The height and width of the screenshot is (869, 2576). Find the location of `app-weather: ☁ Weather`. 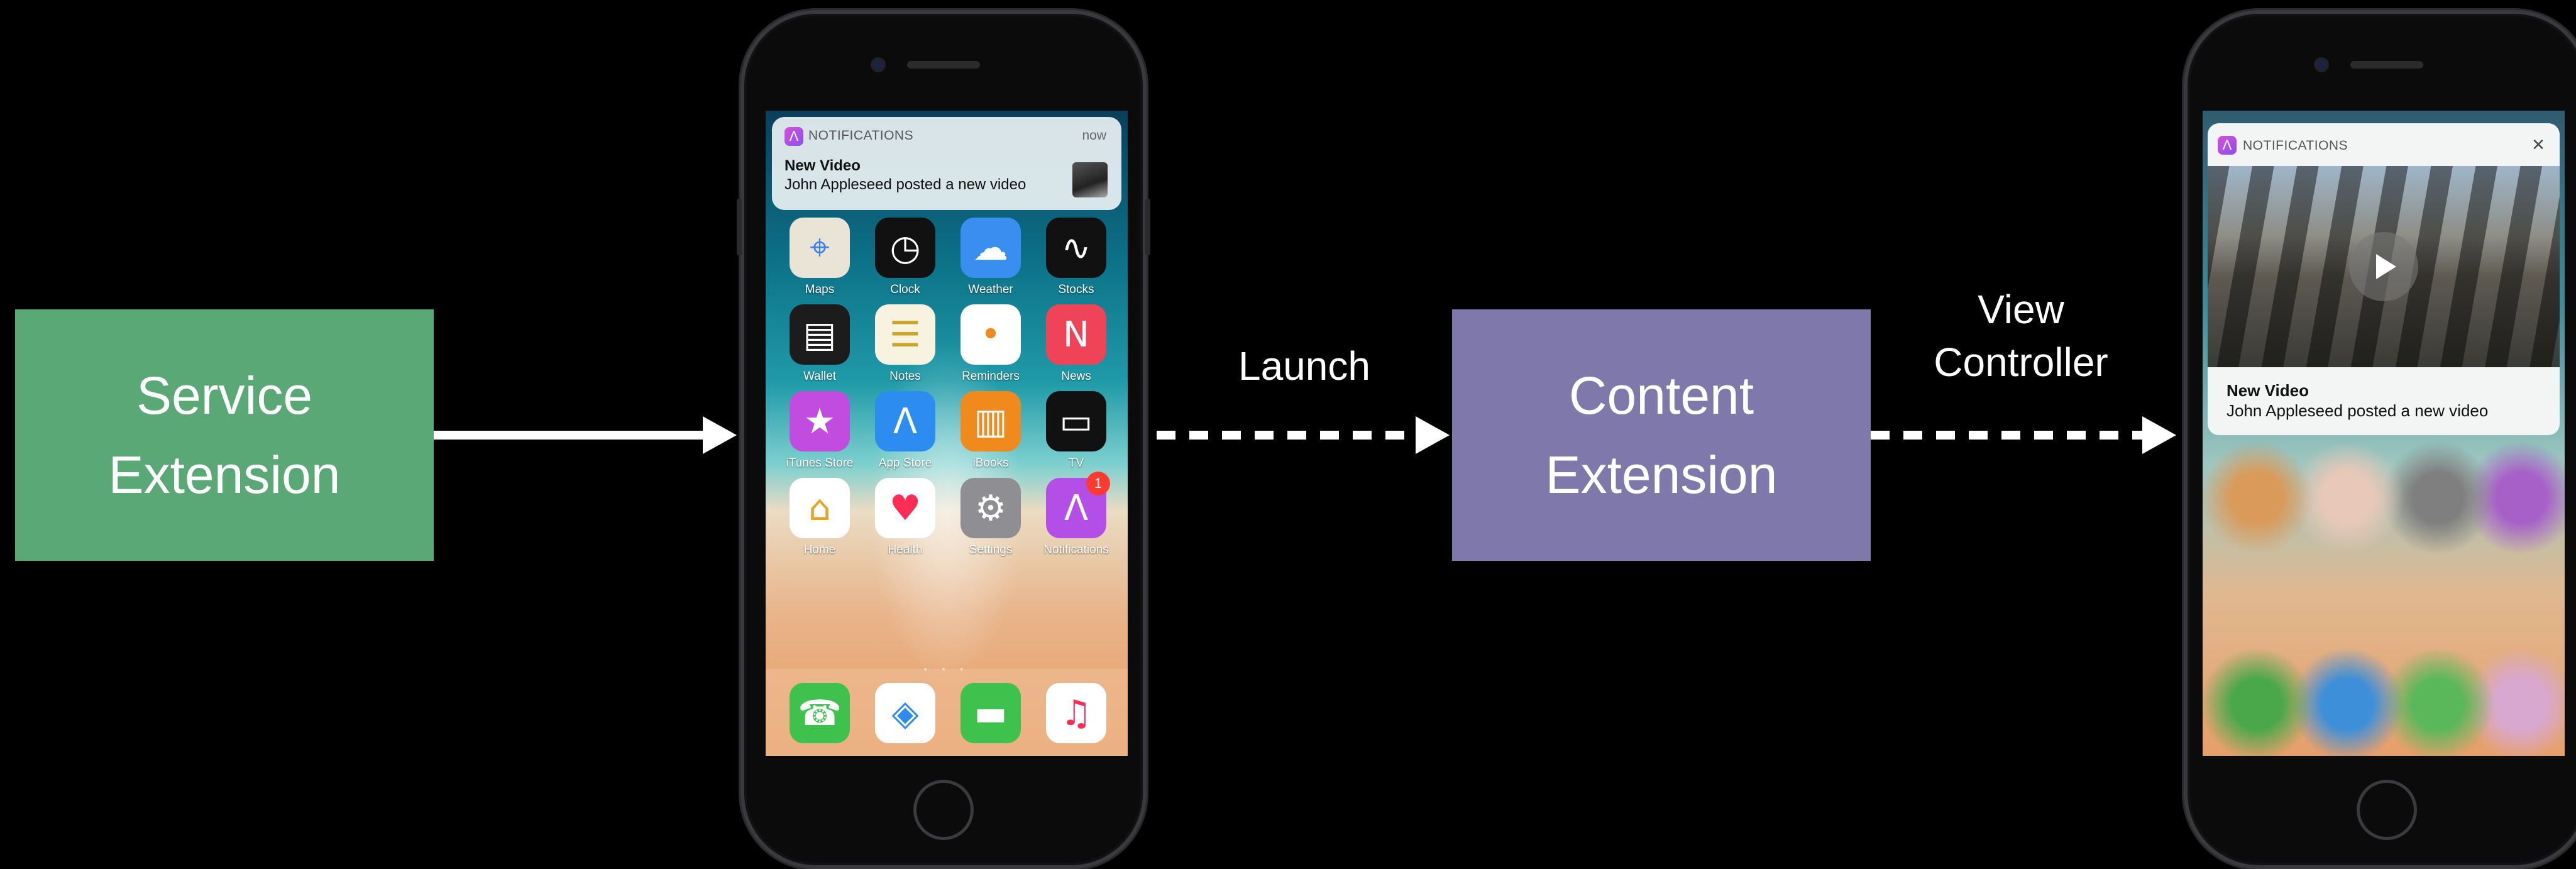

app-weather: ☁ Weather is located at coordinates (991, 257).